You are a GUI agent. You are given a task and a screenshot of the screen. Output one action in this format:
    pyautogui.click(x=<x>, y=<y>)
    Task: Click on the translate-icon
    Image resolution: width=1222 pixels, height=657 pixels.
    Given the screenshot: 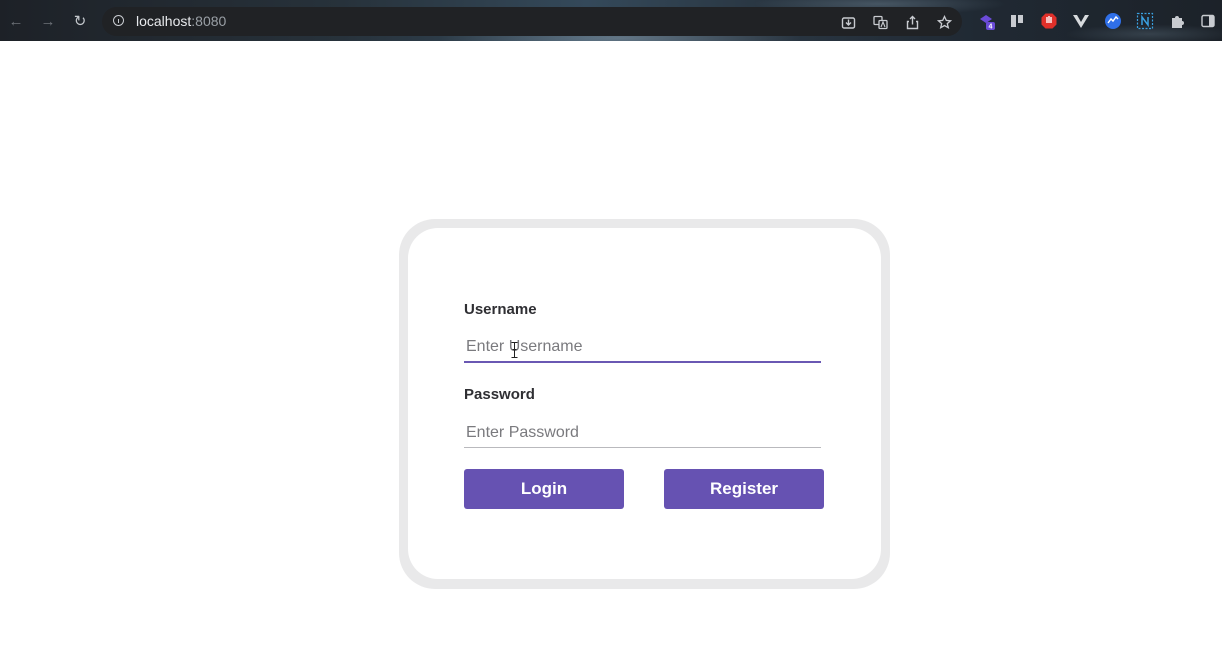 What is the action you would take?
    pyautogui.click(x=880, y=22)
    